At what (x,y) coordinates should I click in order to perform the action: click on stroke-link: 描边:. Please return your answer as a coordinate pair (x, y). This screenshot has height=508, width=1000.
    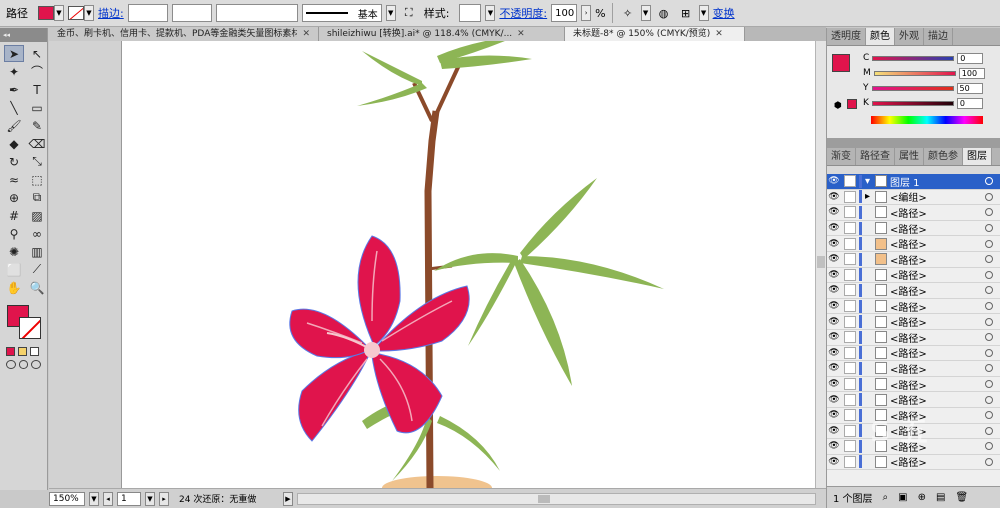
    Looking at the image, I should click on (111, 13).